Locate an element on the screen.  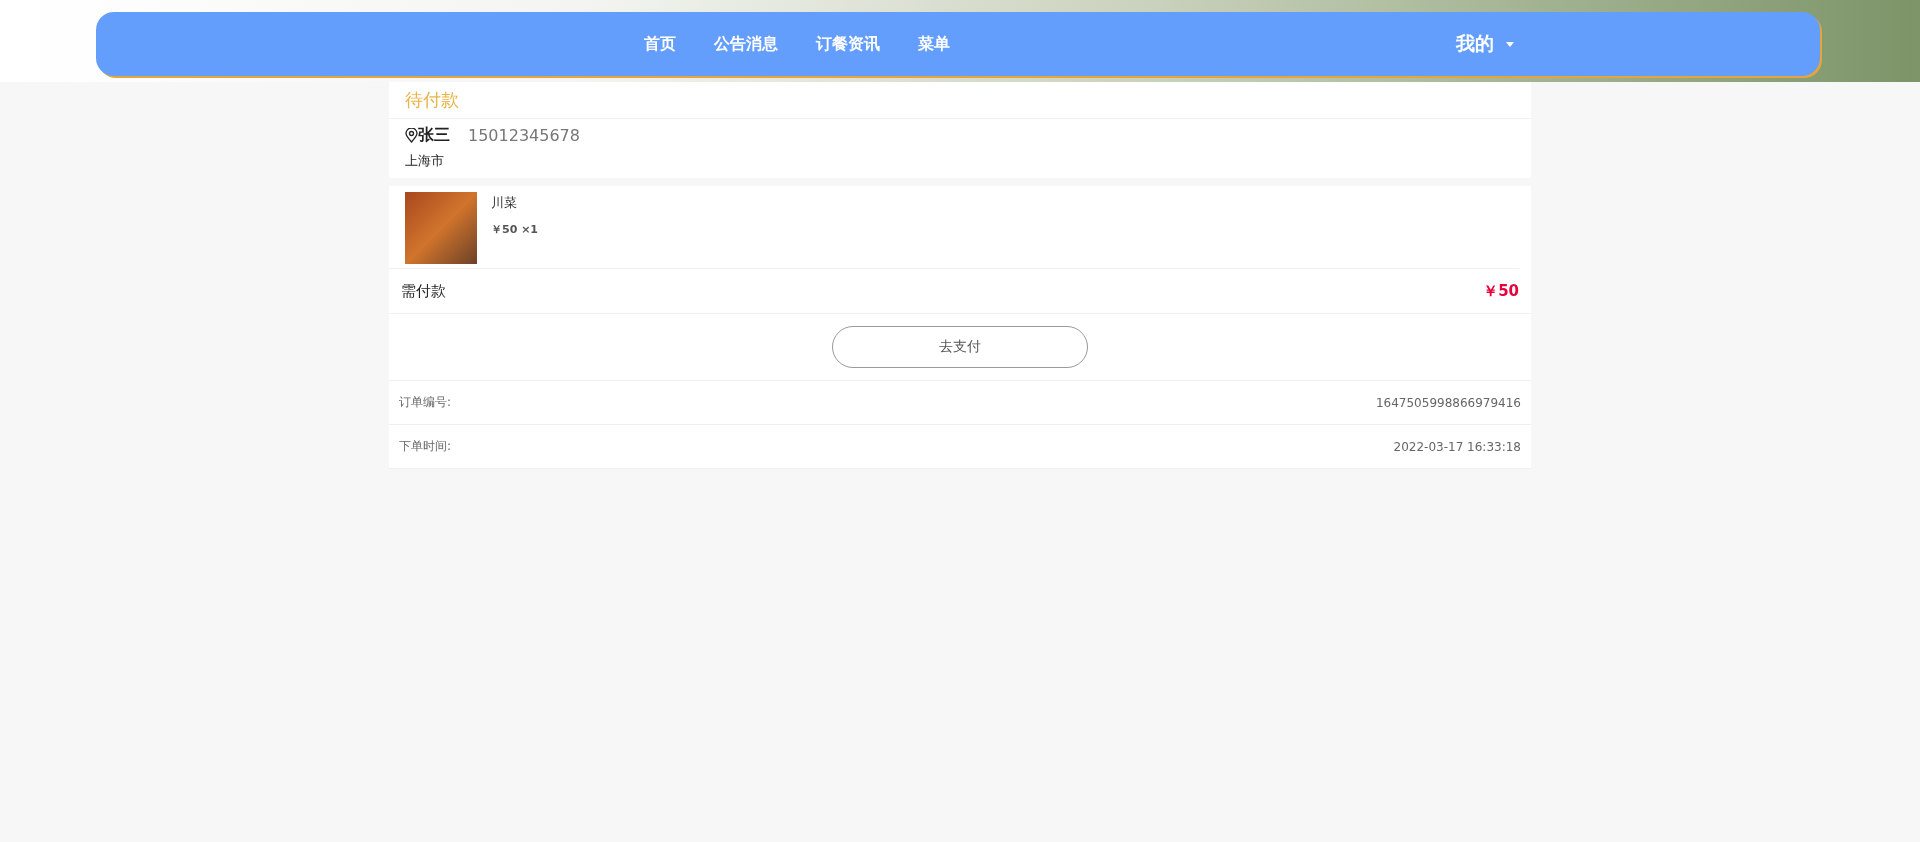
contact-phone: 15012345678 is located at coordinates (524, 135).